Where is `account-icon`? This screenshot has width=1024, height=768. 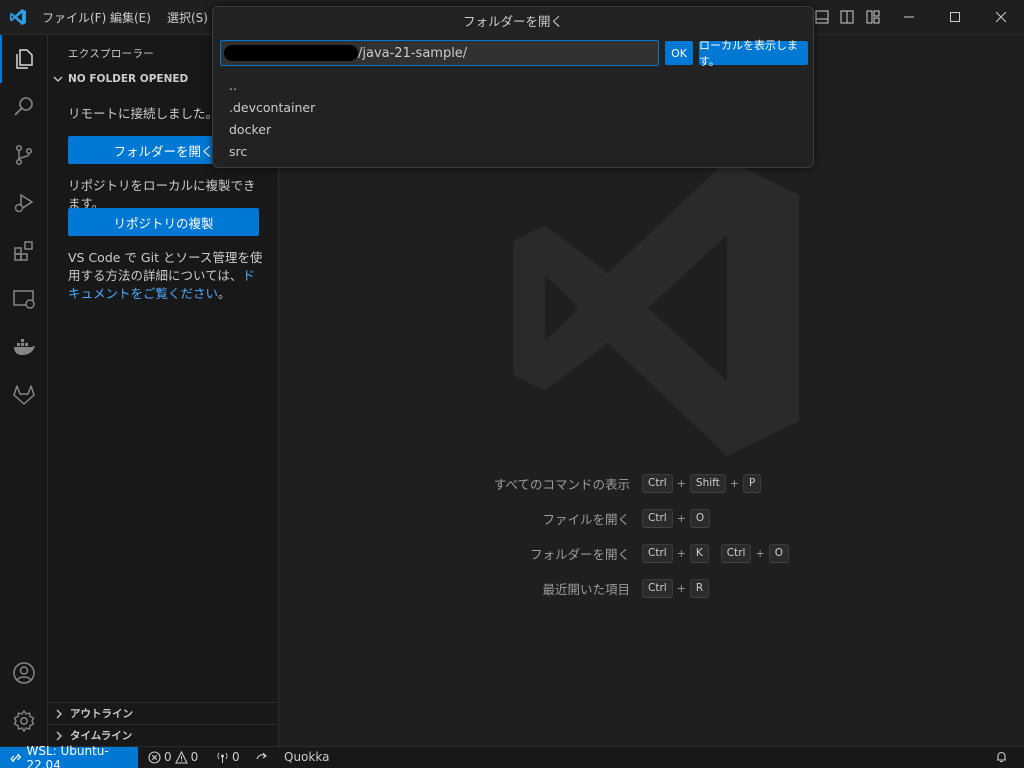
account-icon is located at coordinates (24, 673).